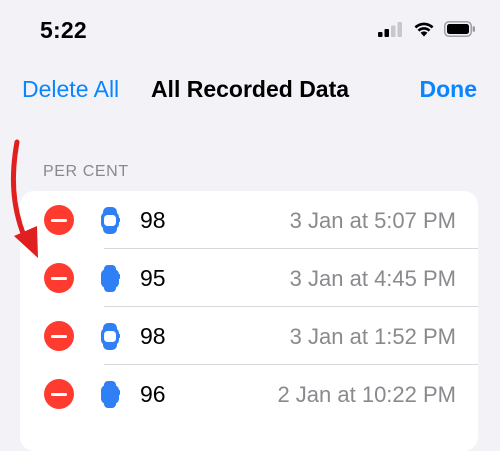 This screenshot has height=451, width=500. What do you see at coordinates (372, 220) in the screenshot?
I see `reading-datetime: 3 Jan at 5:07 PM` at bounding box center [372, 220].